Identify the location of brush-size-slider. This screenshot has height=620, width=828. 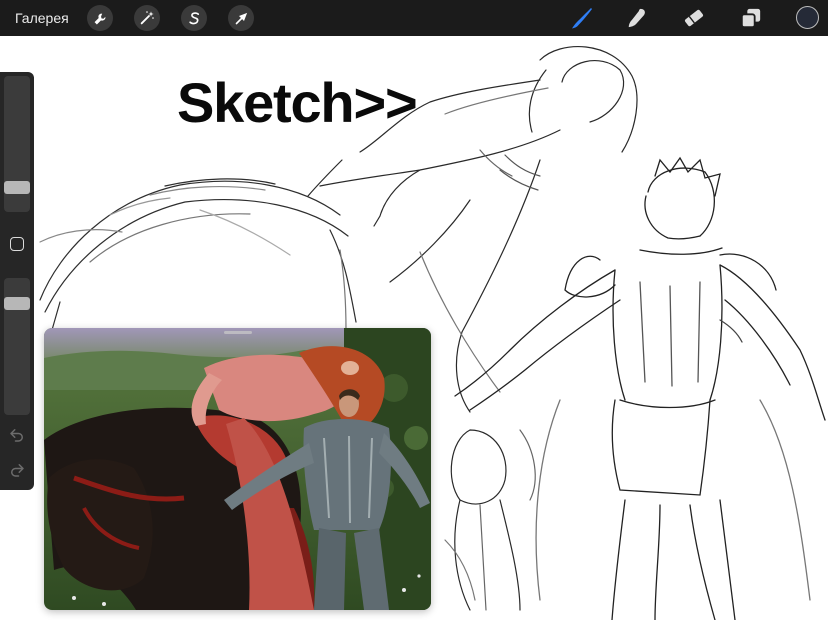
(17, 144).